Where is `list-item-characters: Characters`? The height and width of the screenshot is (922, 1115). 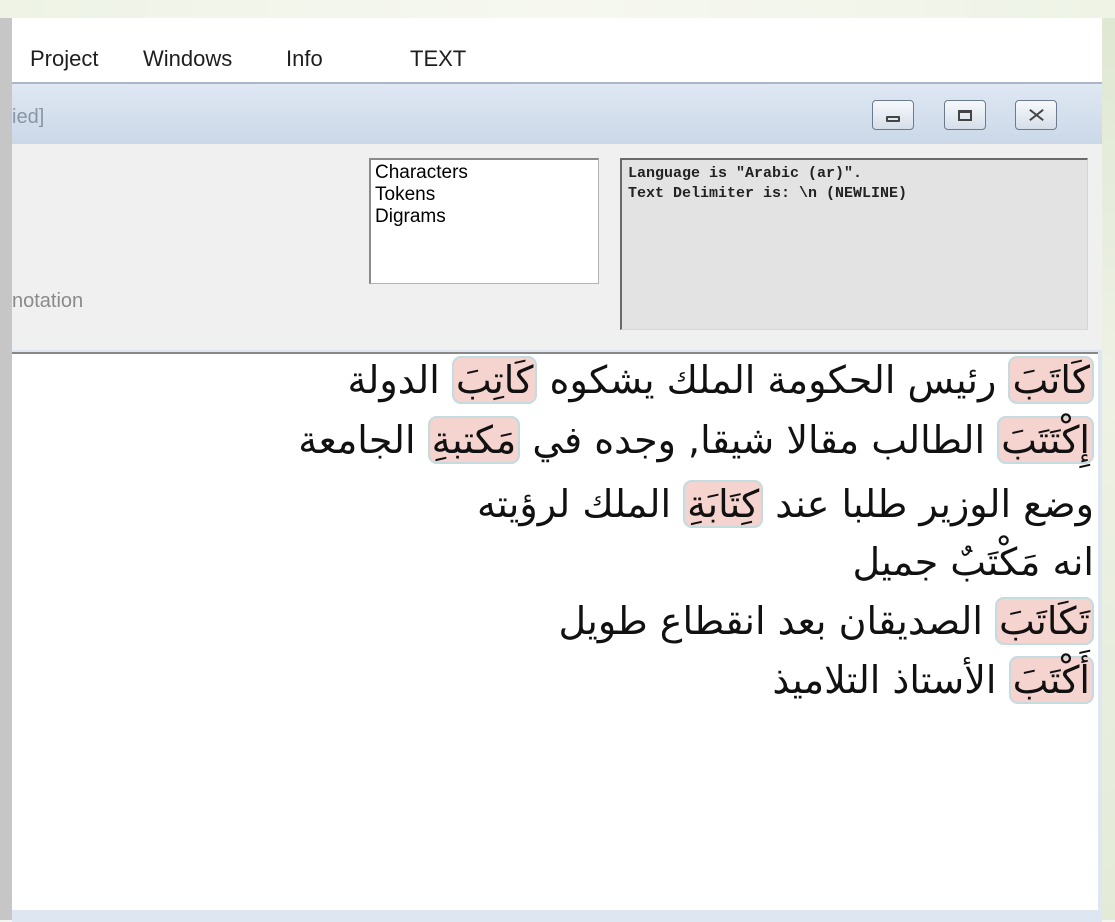 list-item-characters: Characters is located at coordinates (484, 173).